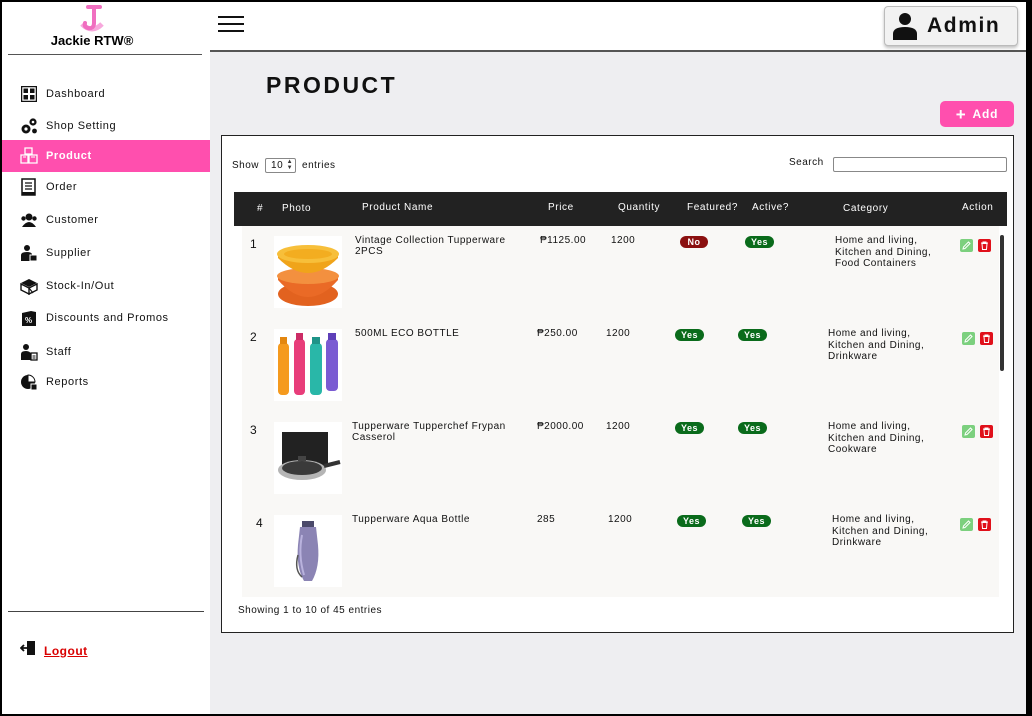  Describe the element at coordinates (639, 207) in the screenshot. I see `column-header-quantity: Quantity` at that location.